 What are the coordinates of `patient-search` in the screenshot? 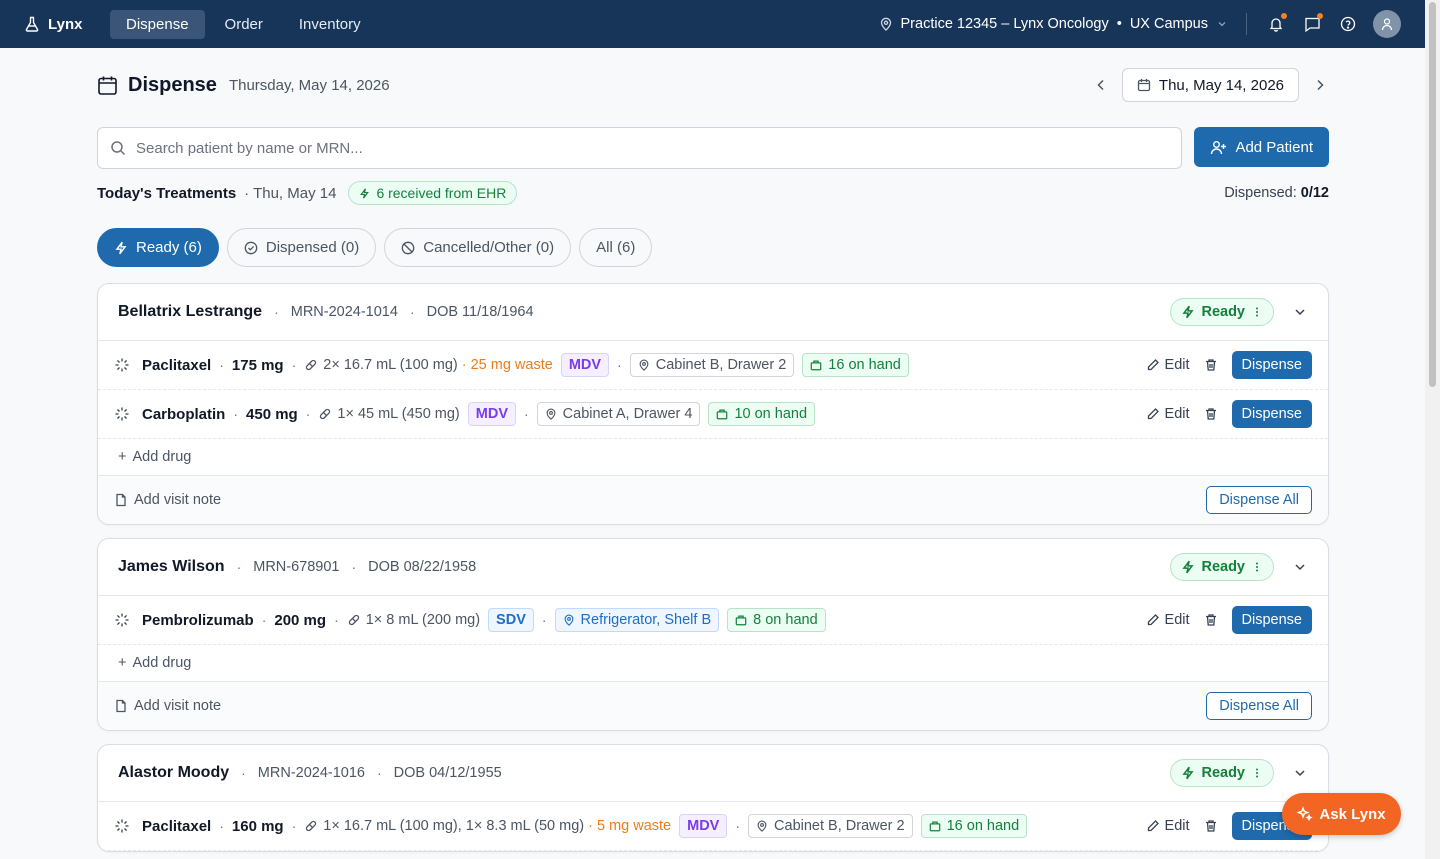 It's located at (640, 148).